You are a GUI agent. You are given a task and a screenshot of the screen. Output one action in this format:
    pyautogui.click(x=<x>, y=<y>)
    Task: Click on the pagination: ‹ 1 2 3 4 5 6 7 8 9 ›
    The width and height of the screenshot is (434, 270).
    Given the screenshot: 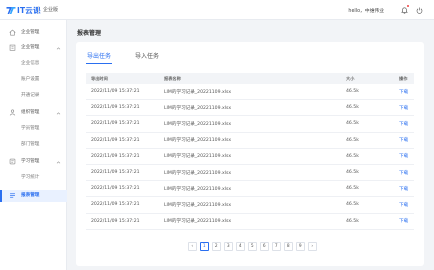 What is the action you would take?
    pyautogui.click(x=254, y=246)
    